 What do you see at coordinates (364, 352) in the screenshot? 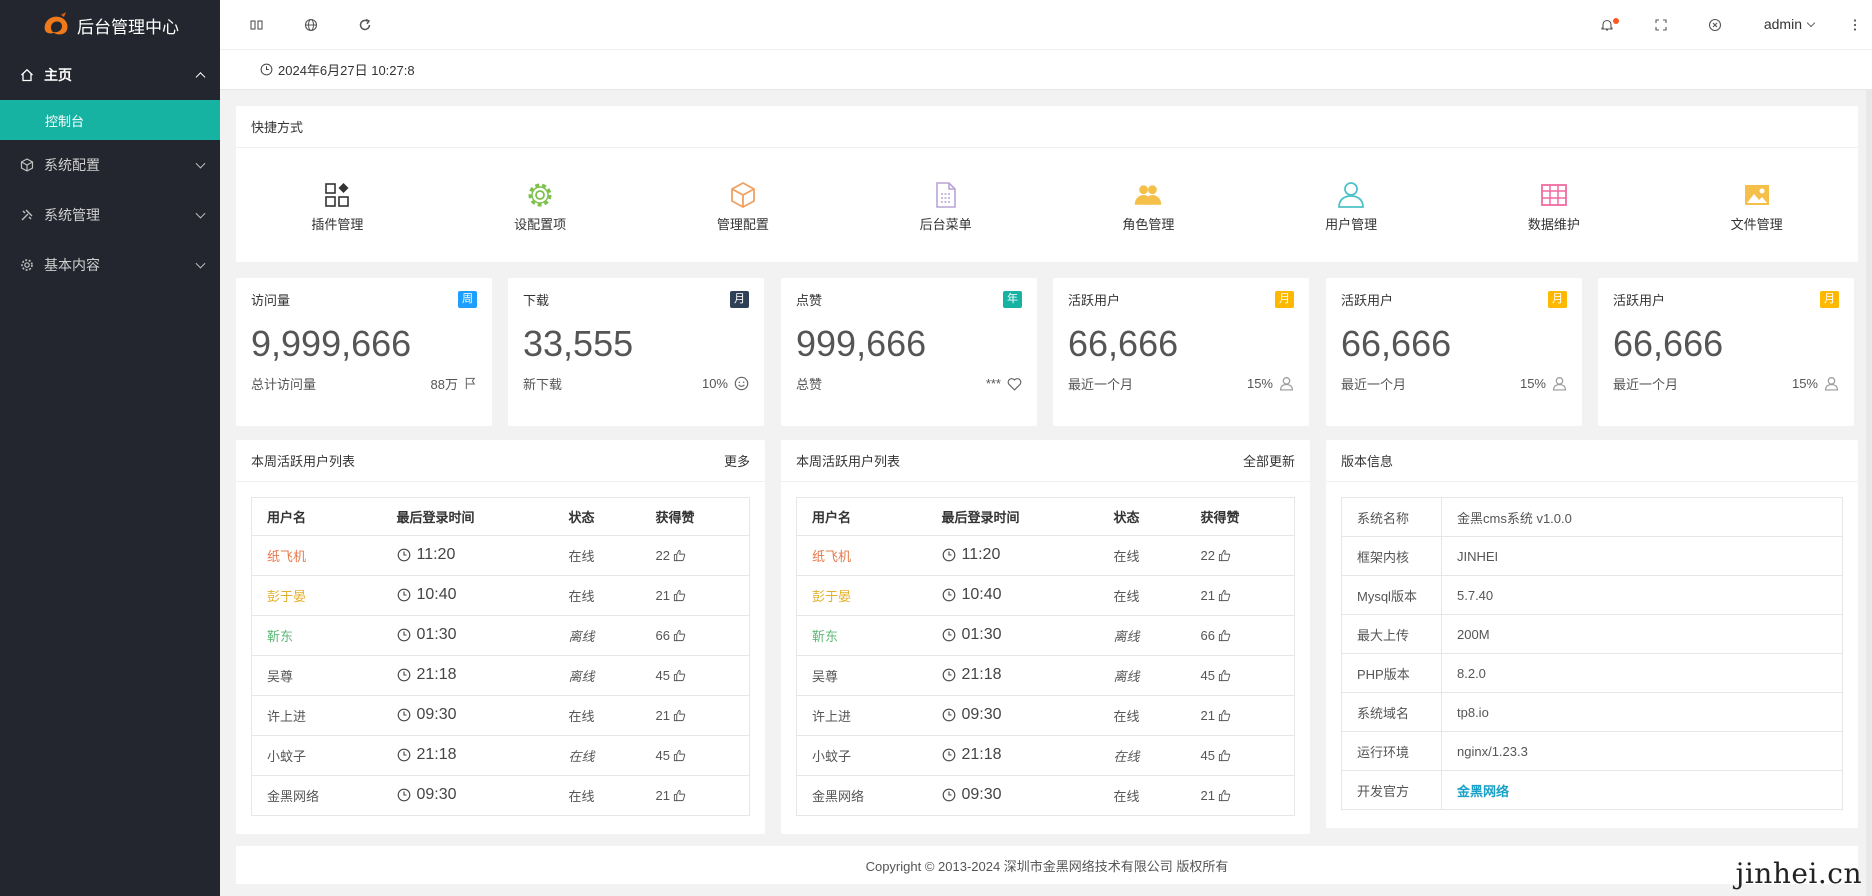
I see `stat-card: 访问量 周 9,999,666 总计访问量 88万` at bounding box center [364, 352].